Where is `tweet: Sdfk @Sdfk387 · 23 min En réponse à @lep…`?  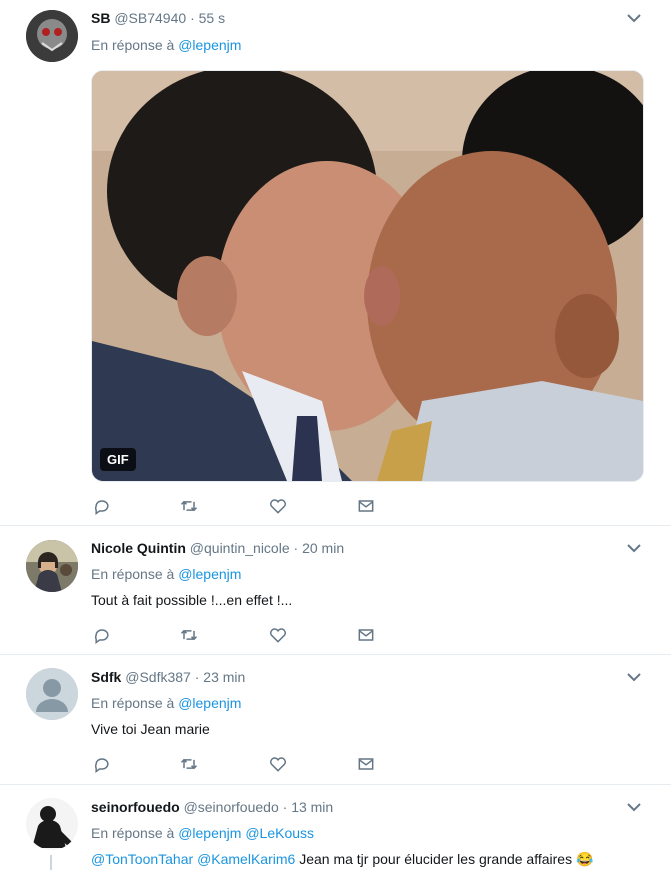
tweet: Sdfk @Sdfk387 · 23 min En réponse à @lep… is located at coordinates (335, 720).